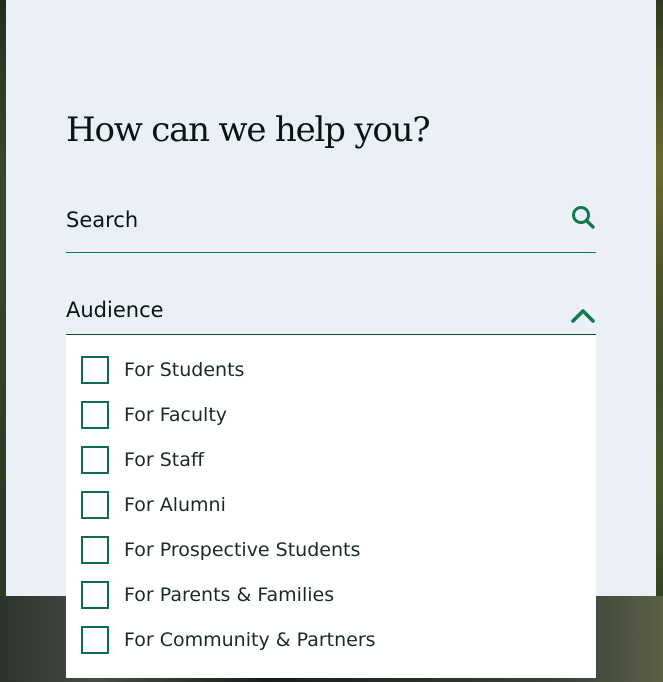  What do you see at coordinates (331, 370) in the screenshot?
I see `audience-option-students: For Students` at bounding box center [331, 370].